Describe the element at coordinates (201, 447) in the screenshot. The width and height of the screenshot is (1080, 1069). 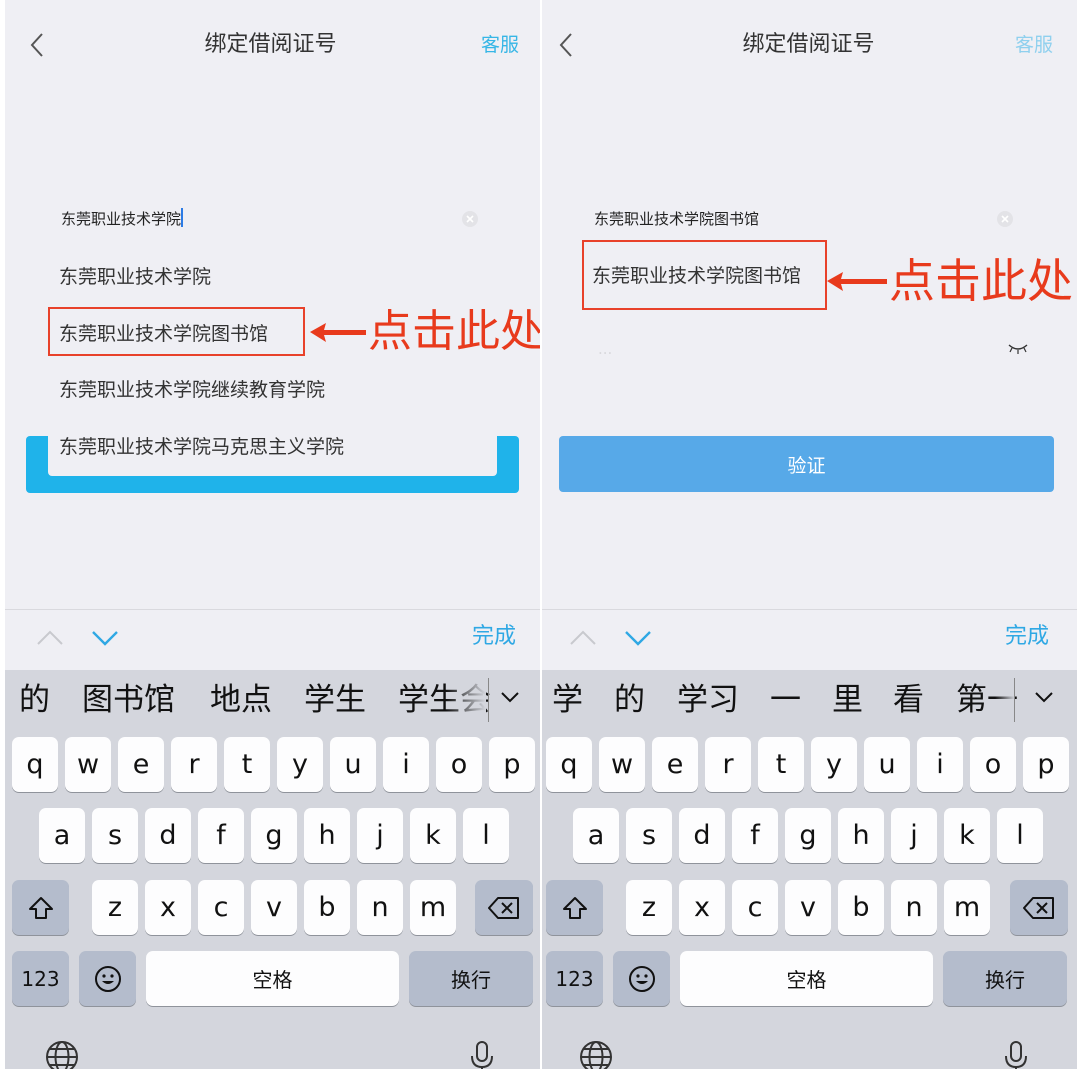
I see `suggestion-item: 东莞职业技术学院马克思主义学院` at that location.